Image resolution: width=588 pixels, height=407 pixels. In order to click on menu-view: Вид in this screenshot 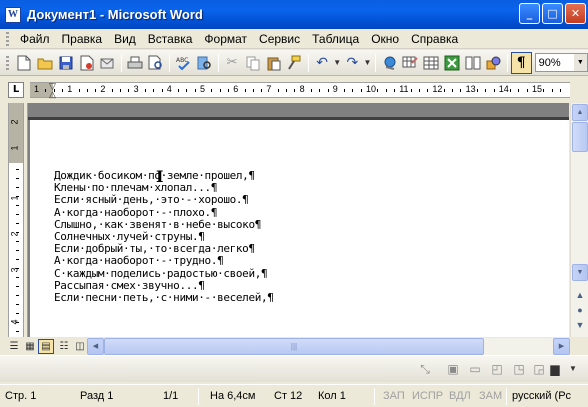, I will do `click(125, 39)`.